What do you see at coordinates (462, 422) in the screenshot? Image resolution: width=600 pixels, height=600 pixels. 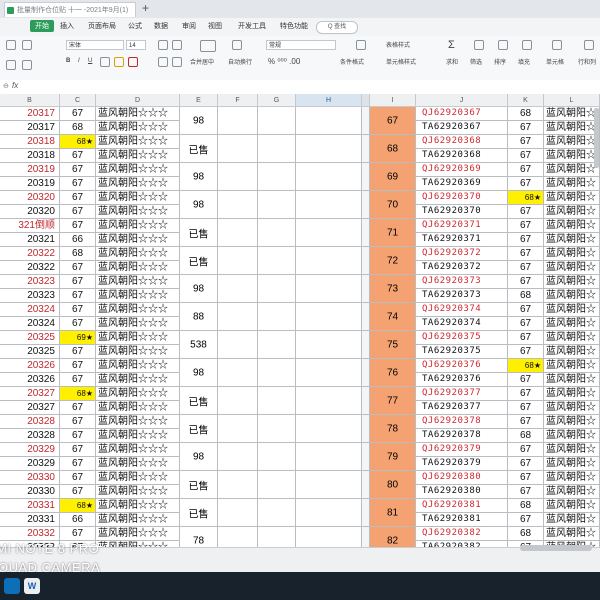 I see `cell-j: QJ62920378` at bounding box center [462, 422].